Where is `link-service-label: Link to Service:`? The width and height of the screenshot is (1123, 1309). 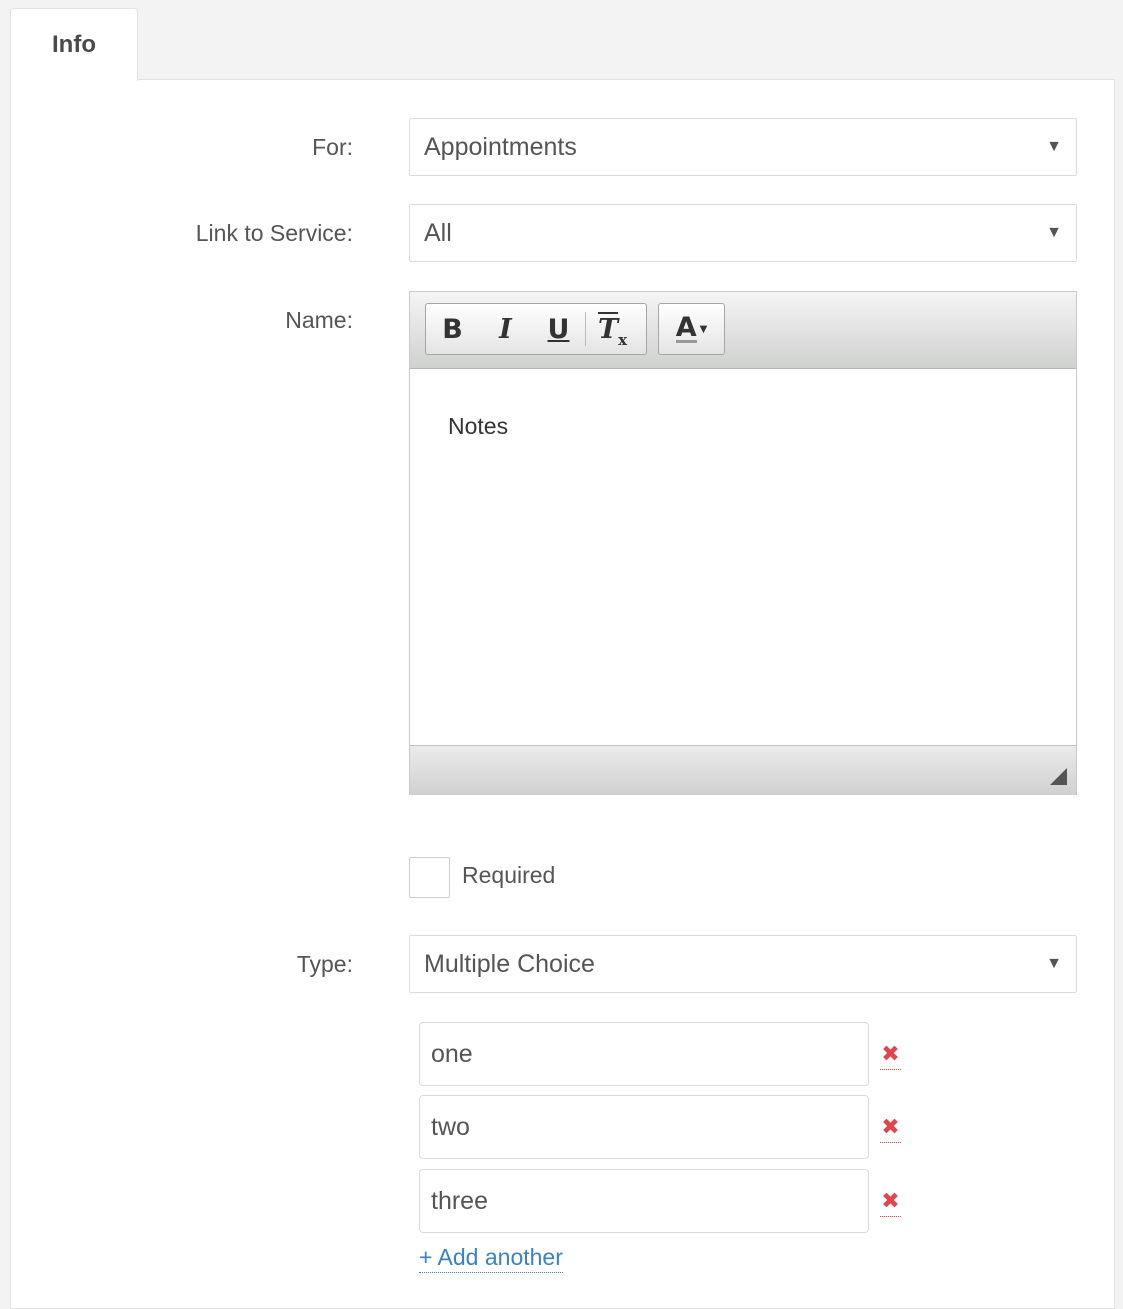
link-service-label: Link to Service: is located at coordinates (274, 233).